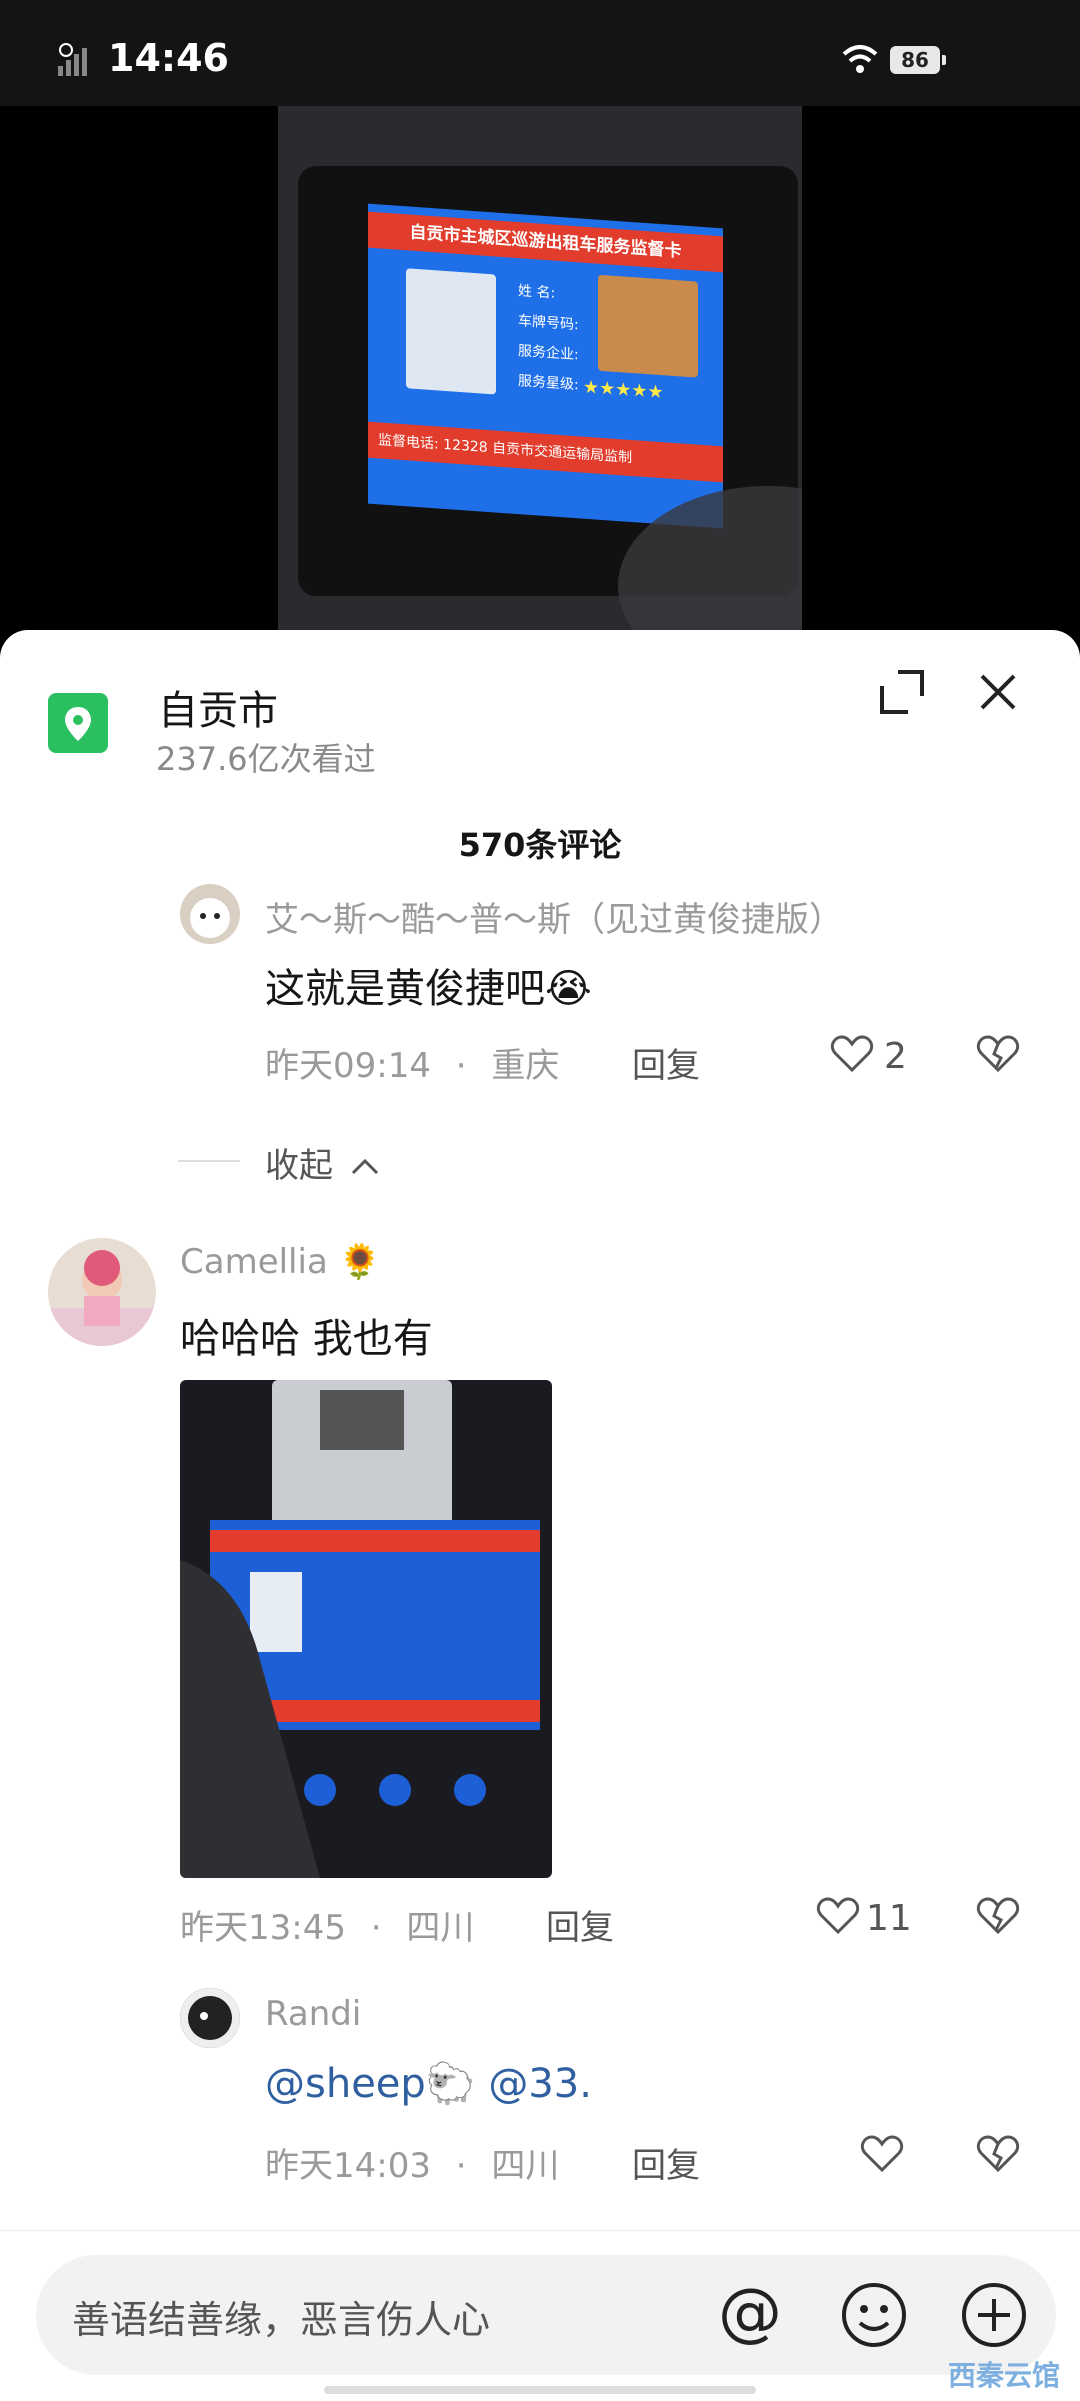 The image size is (1080, 2401). Describe the element at coordinates (451, 331) in the screenshot. I see `driver-photo` at that location.